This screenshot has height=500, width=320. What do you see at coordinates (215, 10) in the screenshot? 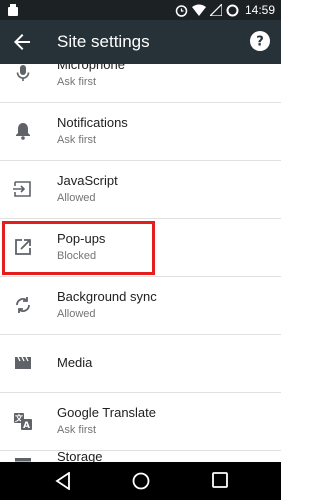
I see `no-sim-icon` at bounding box center [215, 10].